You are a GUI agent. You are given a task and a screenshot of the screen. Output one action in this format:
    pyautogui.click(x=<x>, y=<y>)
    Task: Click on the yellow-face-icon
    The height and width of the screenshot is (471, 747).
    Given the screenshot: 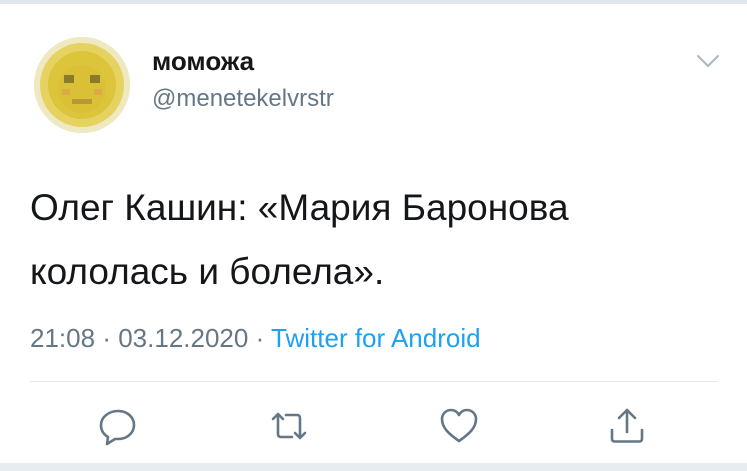 What is the action you would take?
    pyautogui.click(x=82, y=85)
    